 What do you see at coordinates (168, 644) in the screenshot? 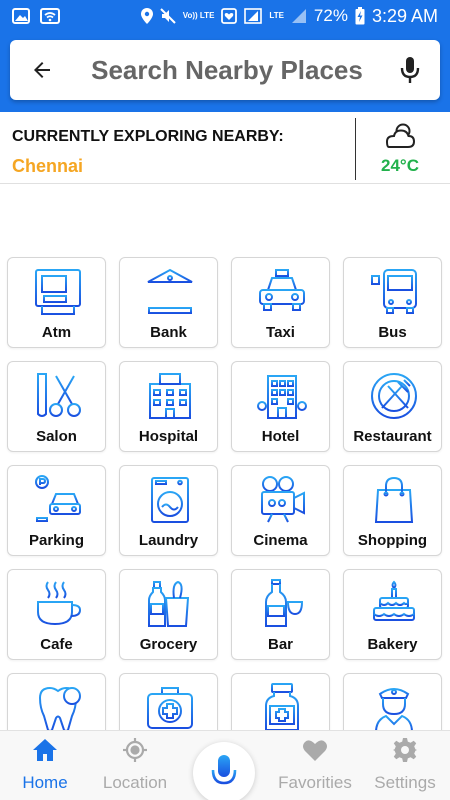
I see `category-label: Grocery` at bounding box center [168, 644].